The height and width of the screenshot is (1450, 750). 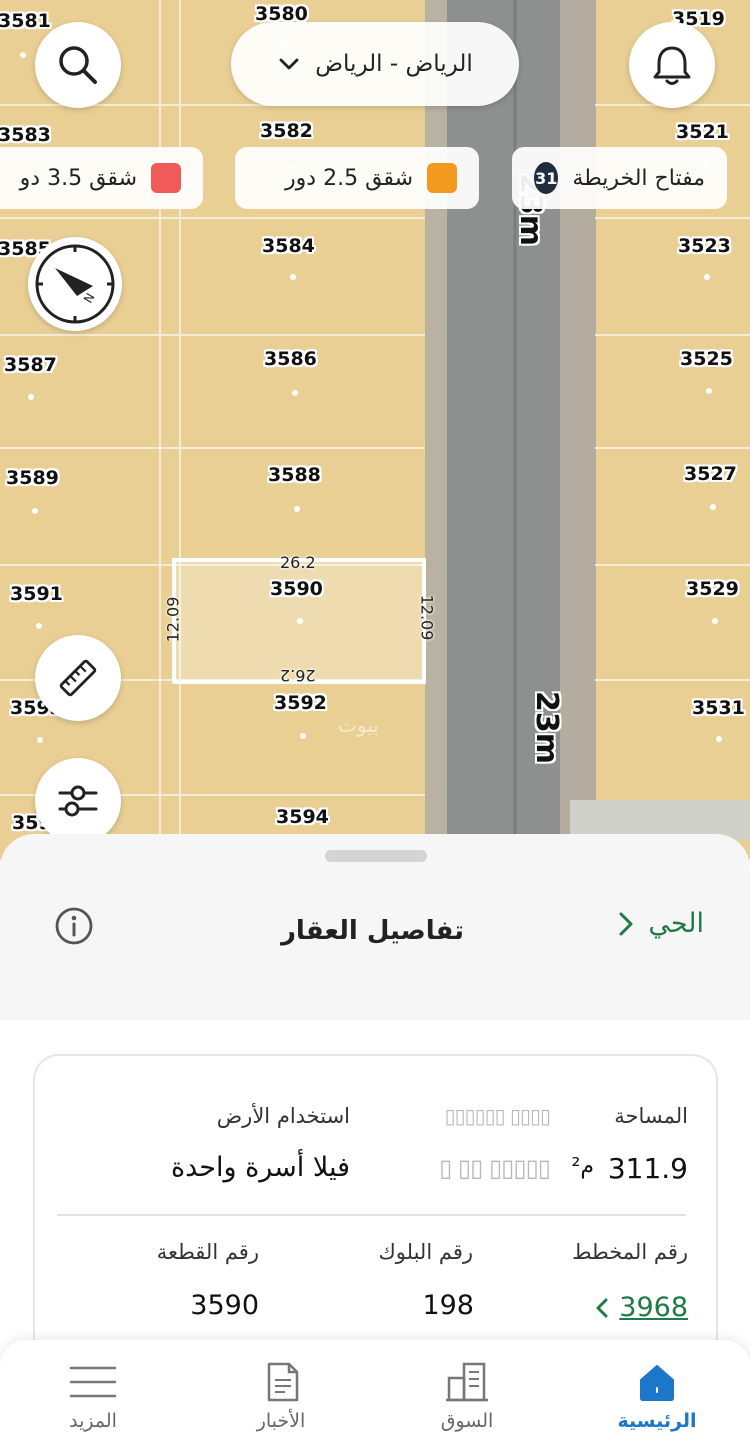 What do you see at coordinates (547, 727) in the screenshot?
I see `street-width-label: 23m` at bounding box center [547, 727].